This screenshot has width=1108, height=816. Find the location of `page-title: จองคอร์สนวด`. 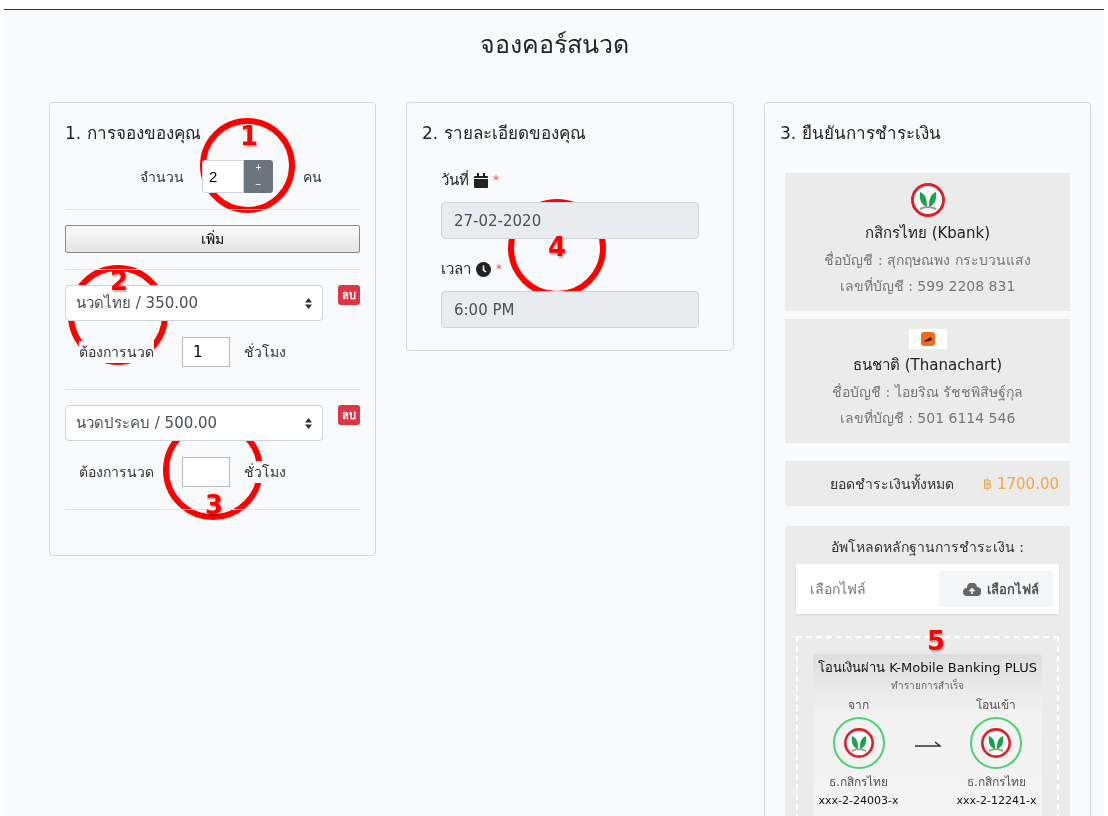

page-title: จองคอร์สนวด is located at coordinates (554, 45).